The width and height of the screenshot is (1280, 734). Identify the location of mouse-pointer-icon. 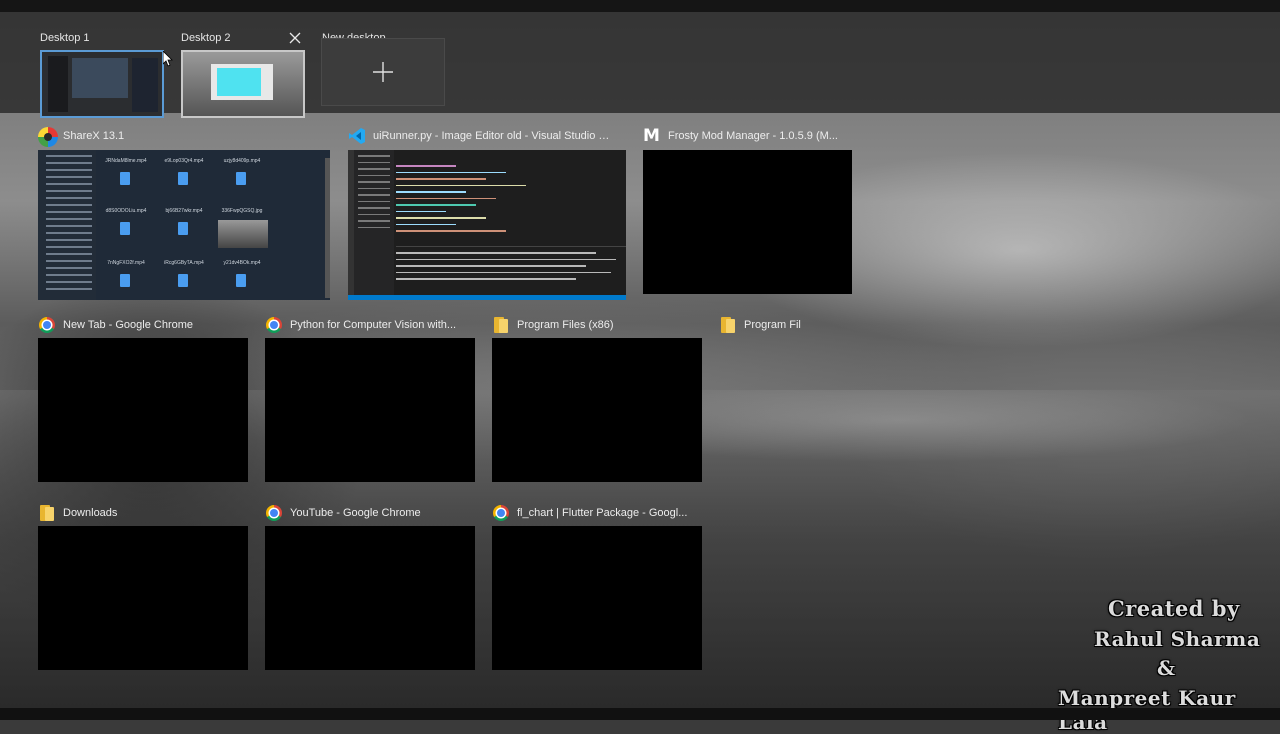
(167, 61).